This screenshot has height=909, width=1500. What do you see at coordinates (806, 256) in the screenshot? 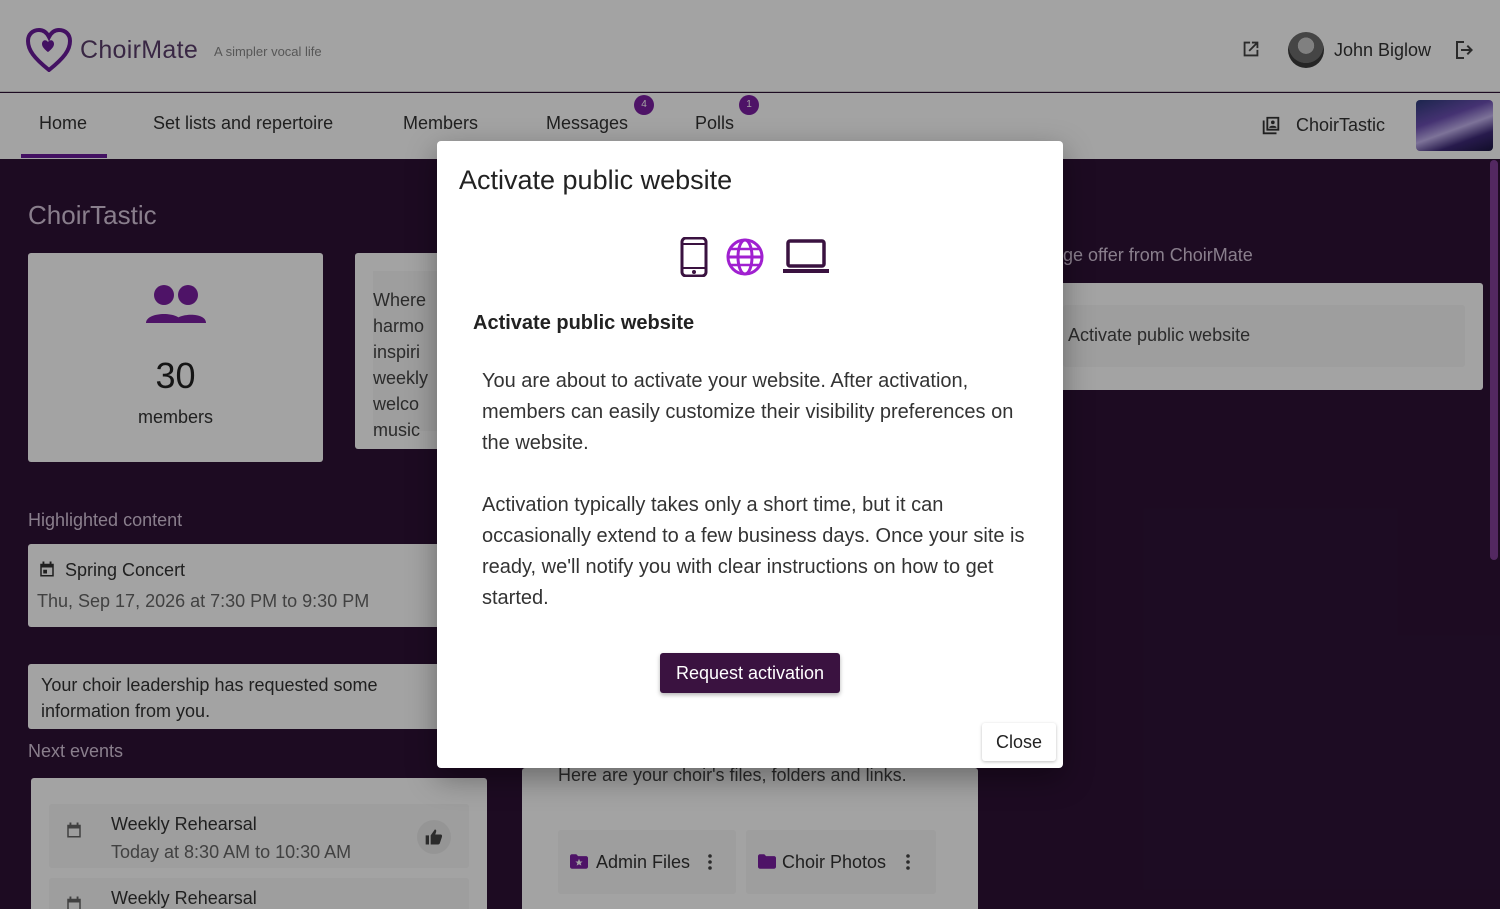
I see `laptop-icon` at bounding box center [806, 256].